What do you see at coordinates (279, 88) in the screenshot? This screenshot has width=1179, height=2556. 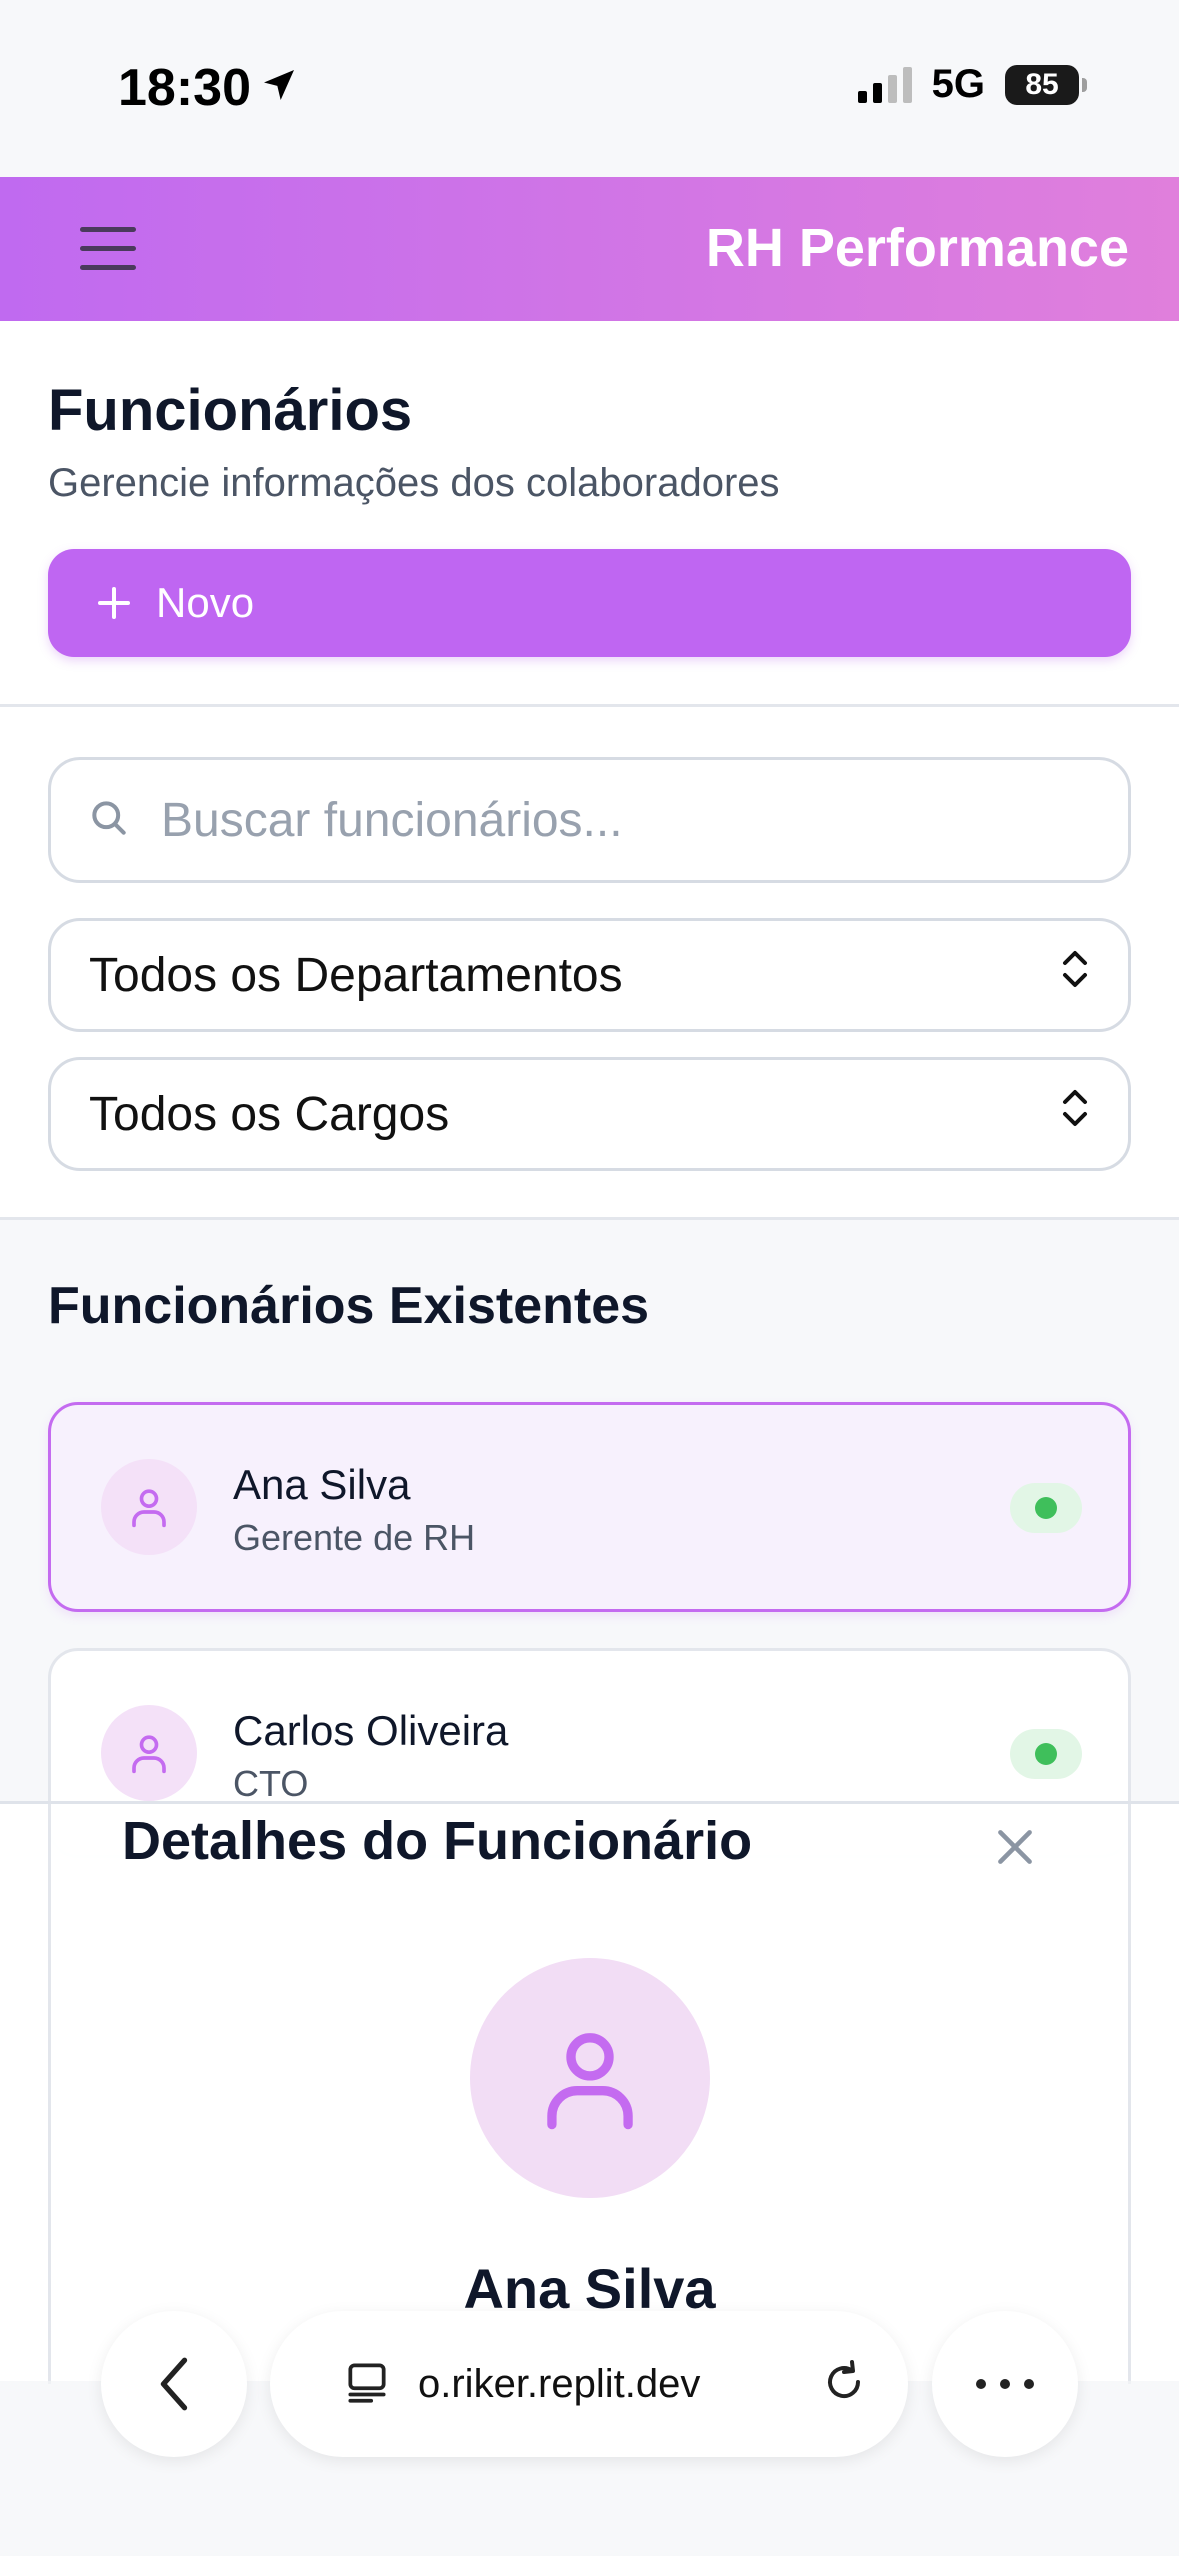 I see `location-arrow-icon` at bounding box center [279, 88].